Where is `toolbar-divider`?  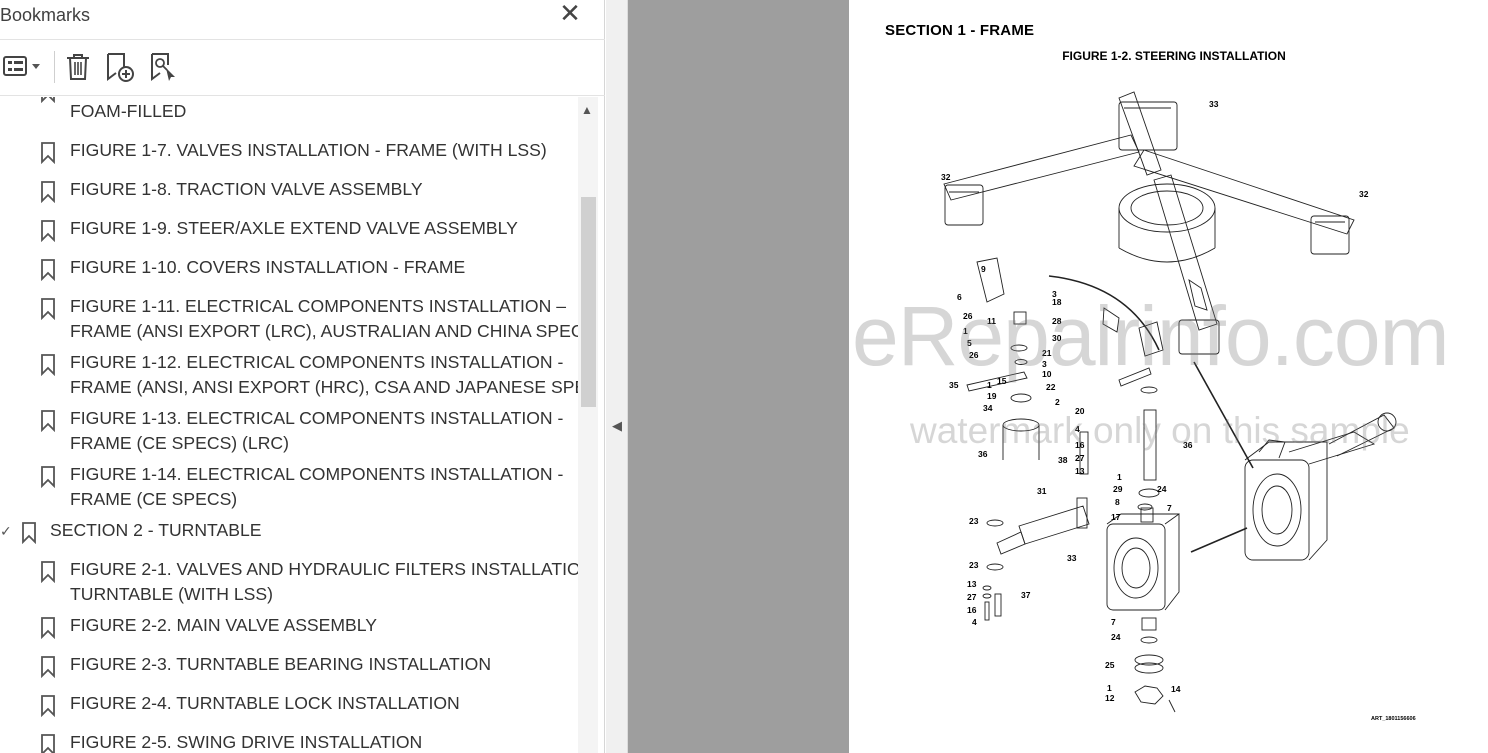
toolbar-divider is located at coordinates (54, 67).